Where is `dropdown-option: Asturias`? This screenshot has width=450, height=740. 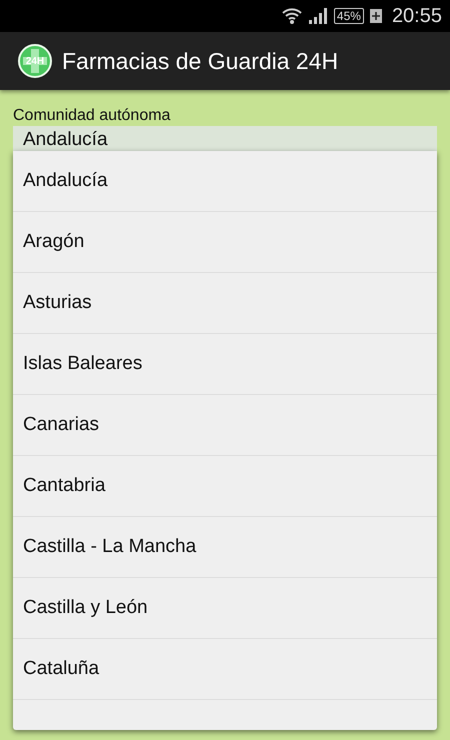
dropdown-option: Asturias is located at coordinates (225, 303).